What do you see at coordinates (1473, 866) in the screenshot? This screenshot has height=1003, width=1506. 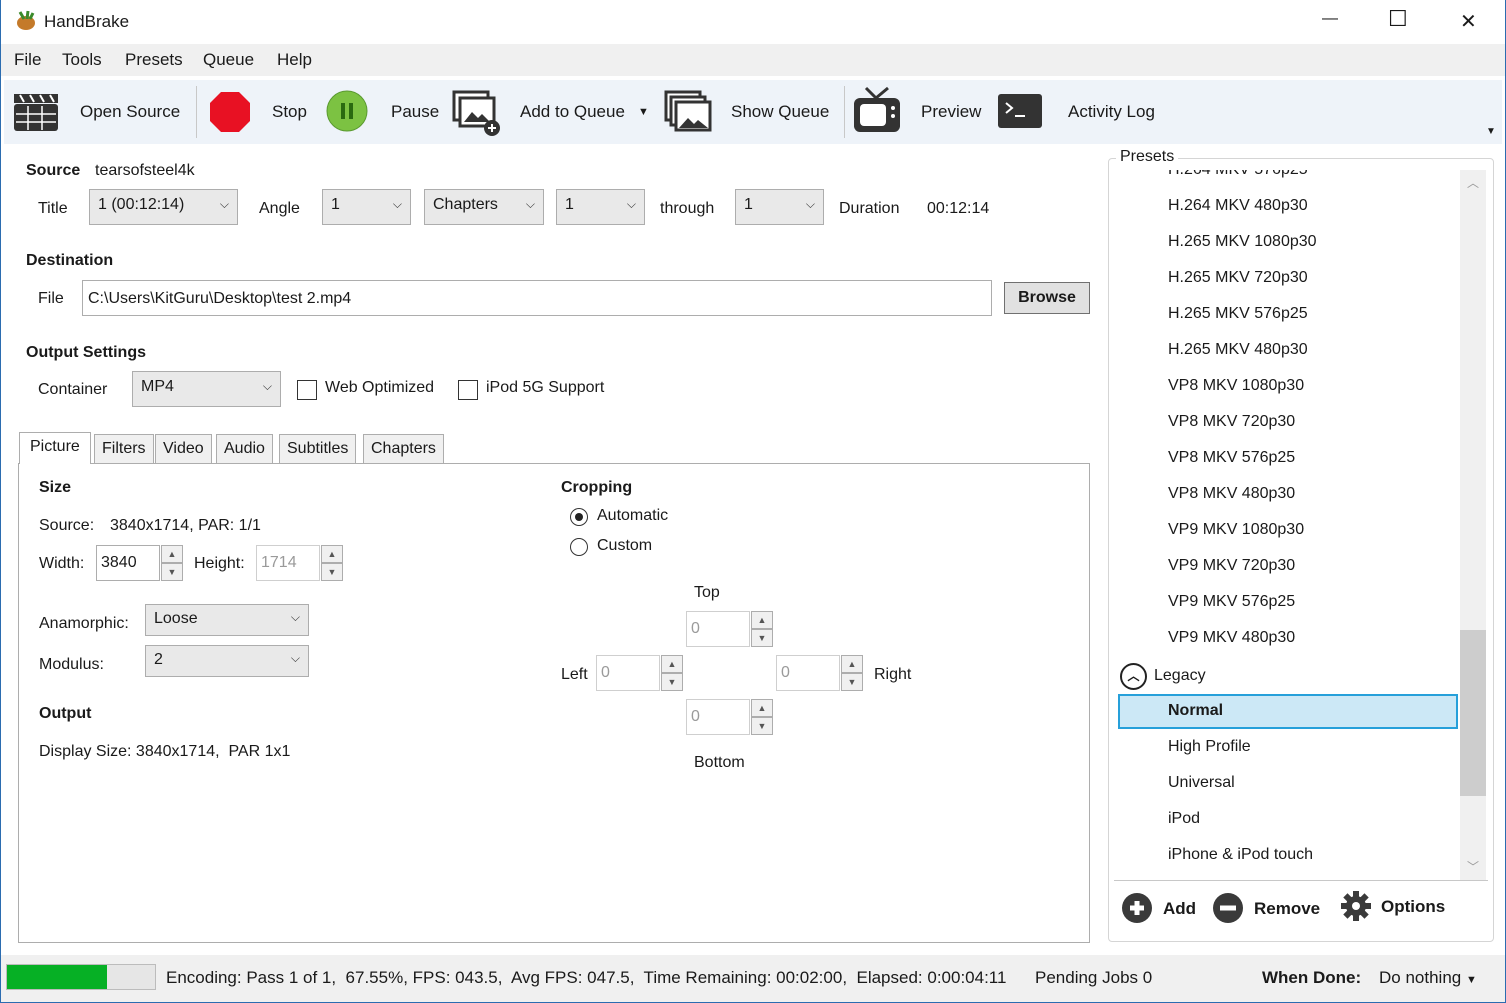 I see `scroll-down-icon: ﹀` at bounding box center [1473, 866].